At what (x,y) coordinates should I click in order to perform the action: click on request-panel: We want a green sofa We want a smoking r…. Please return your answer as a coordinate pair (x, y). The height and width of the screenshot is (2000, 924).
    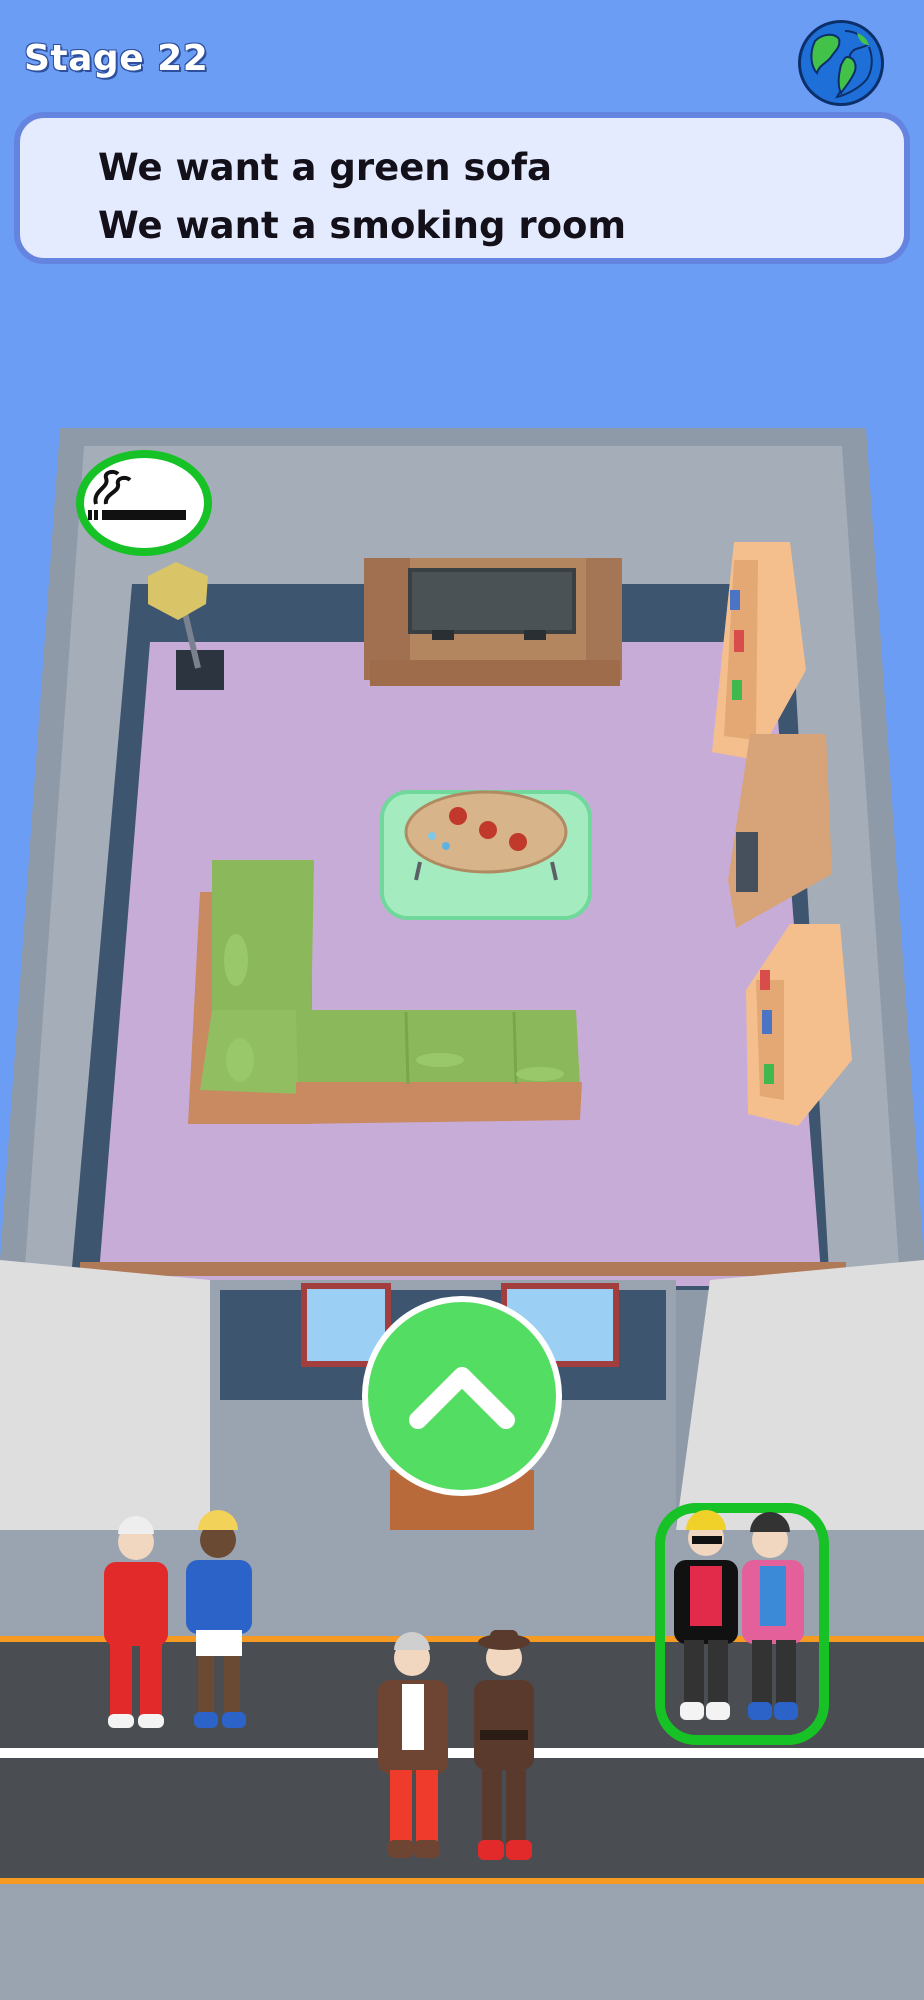
    Looking at the image, I should click on (462, 188).